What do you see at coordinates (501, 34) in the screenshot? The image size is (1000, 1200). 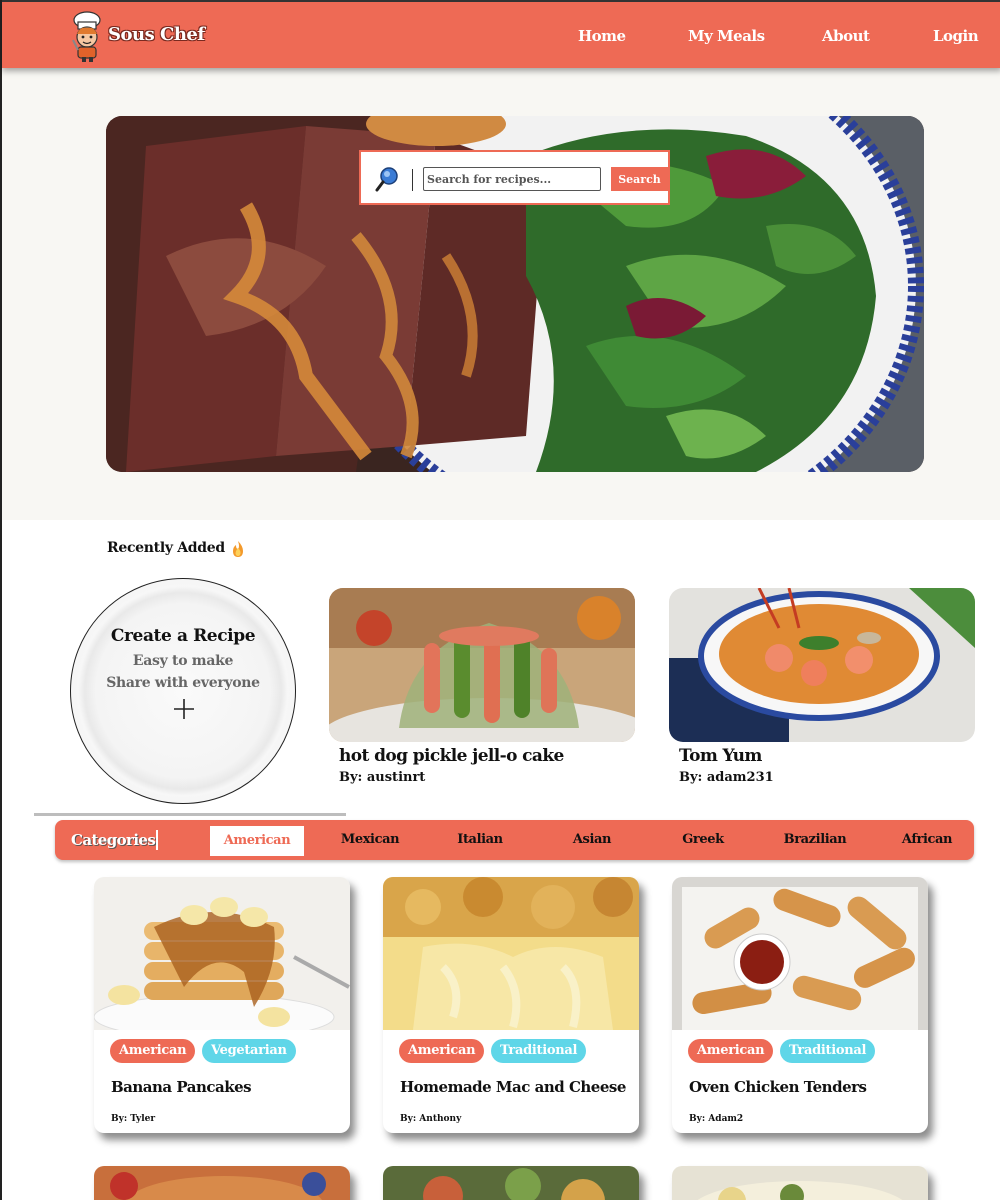 I see `navbar: Sous Chef Home My Meals About Login` at bounding box center [501, 34].